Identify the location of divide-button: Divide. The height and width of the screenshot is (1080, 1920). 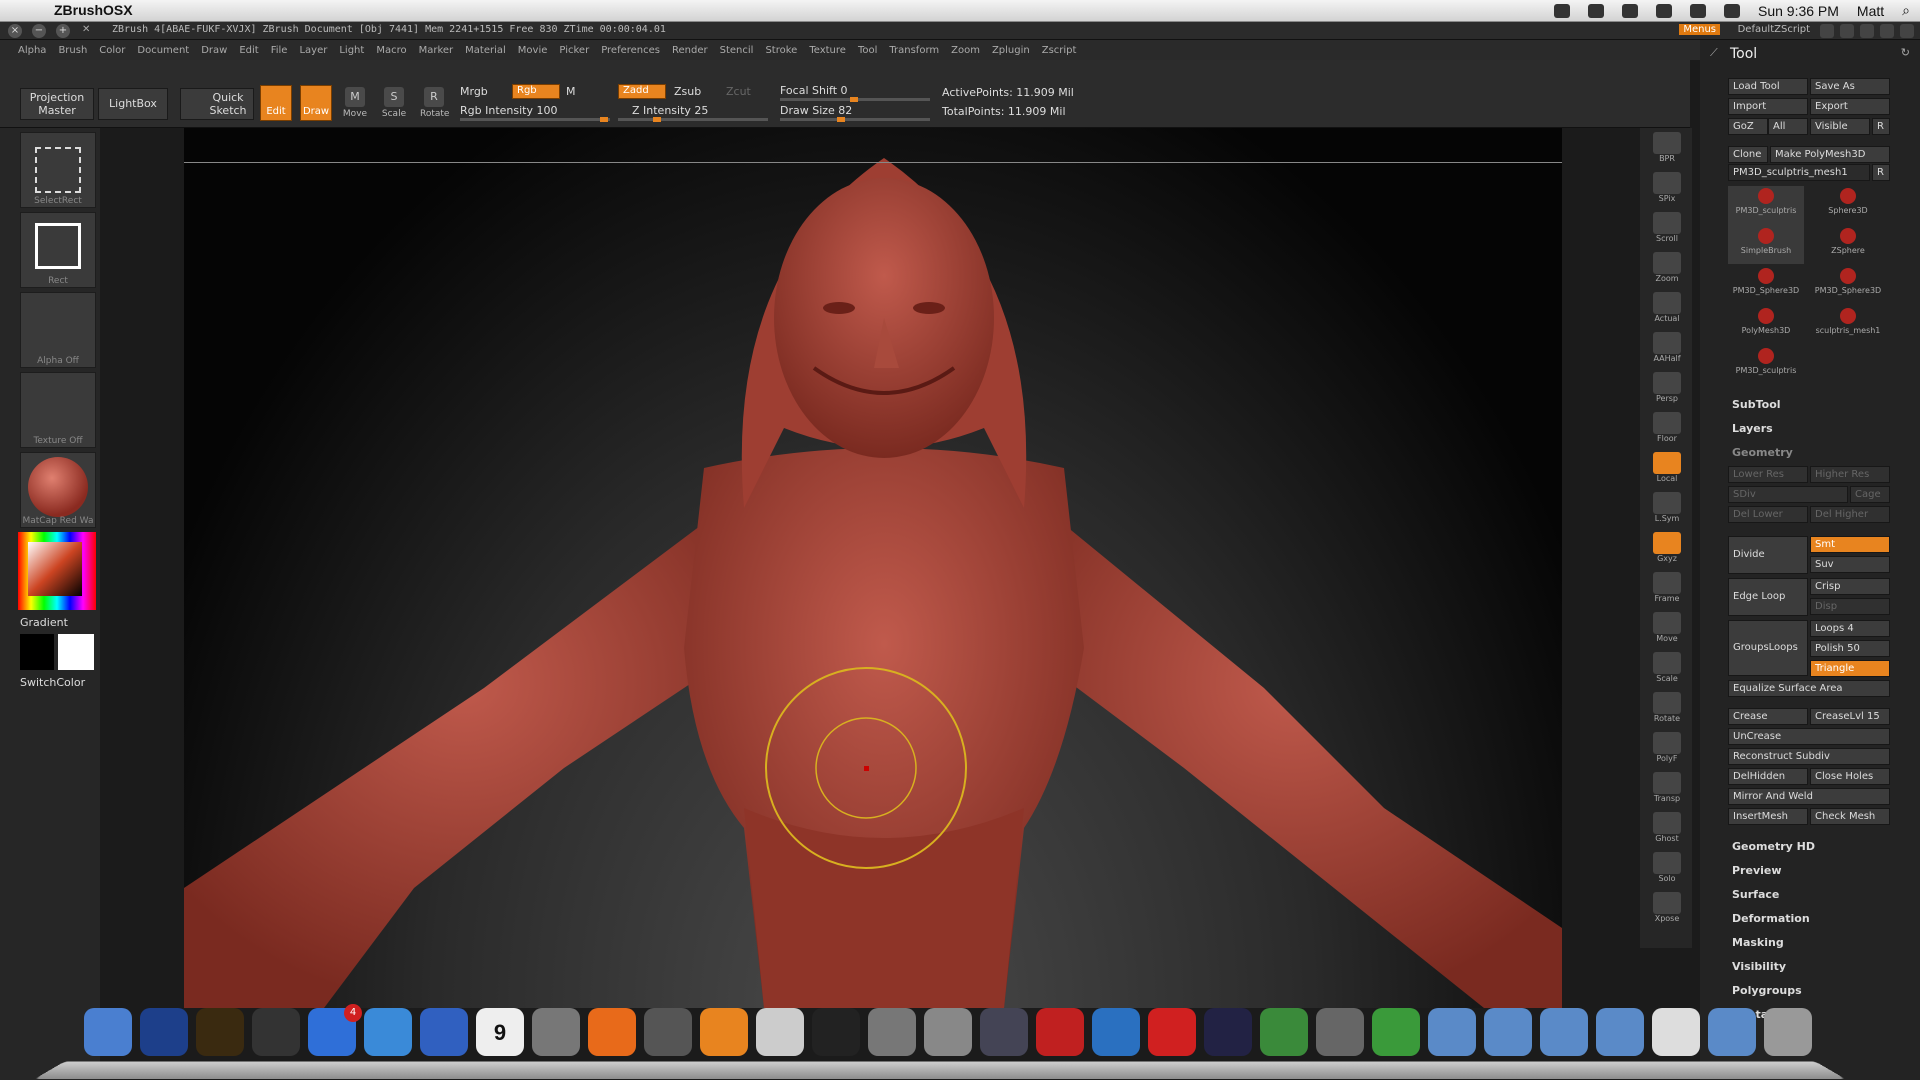
(1768, 555).